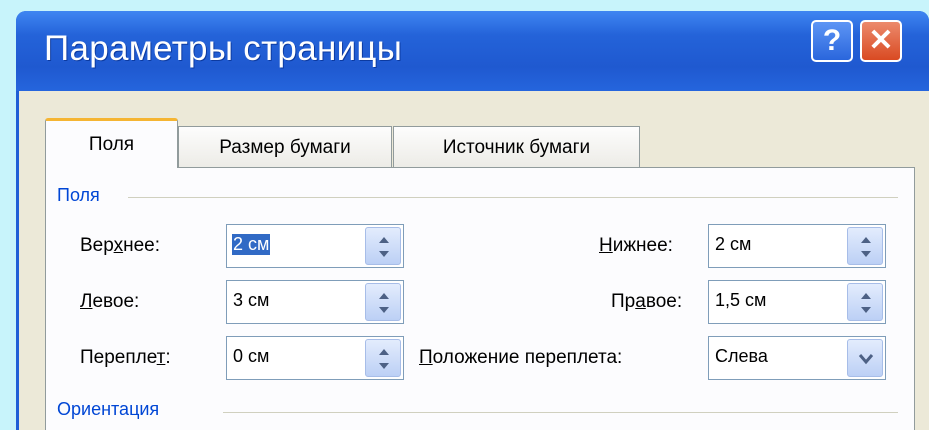 This screenshot has width=929, height=430. Describe the element at coordinates (78, 195) in the screenshot. I see `margins-group-label: Поля` at that location.